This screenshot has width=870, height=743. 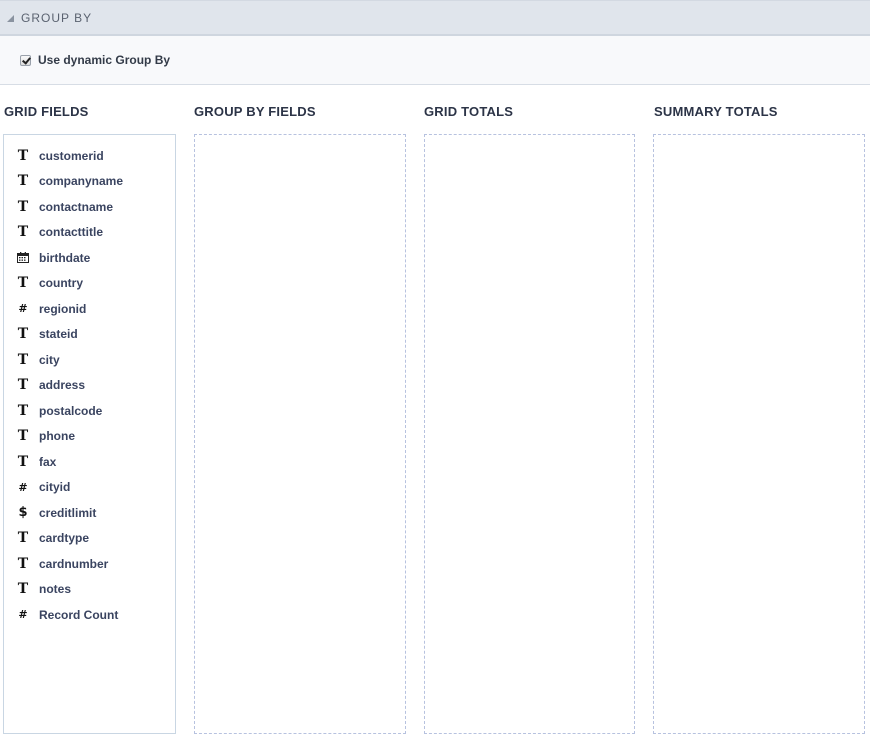 I want to click on grid-field-item: Tcontacttitle, so click(x=89, y=233).